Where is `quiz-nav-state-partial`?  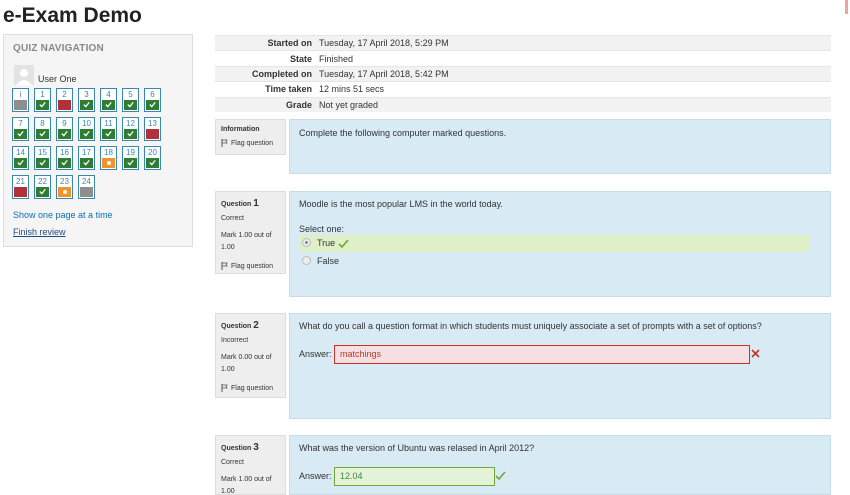 quiz-nav-state-partial is located at coordinates (64, 192).